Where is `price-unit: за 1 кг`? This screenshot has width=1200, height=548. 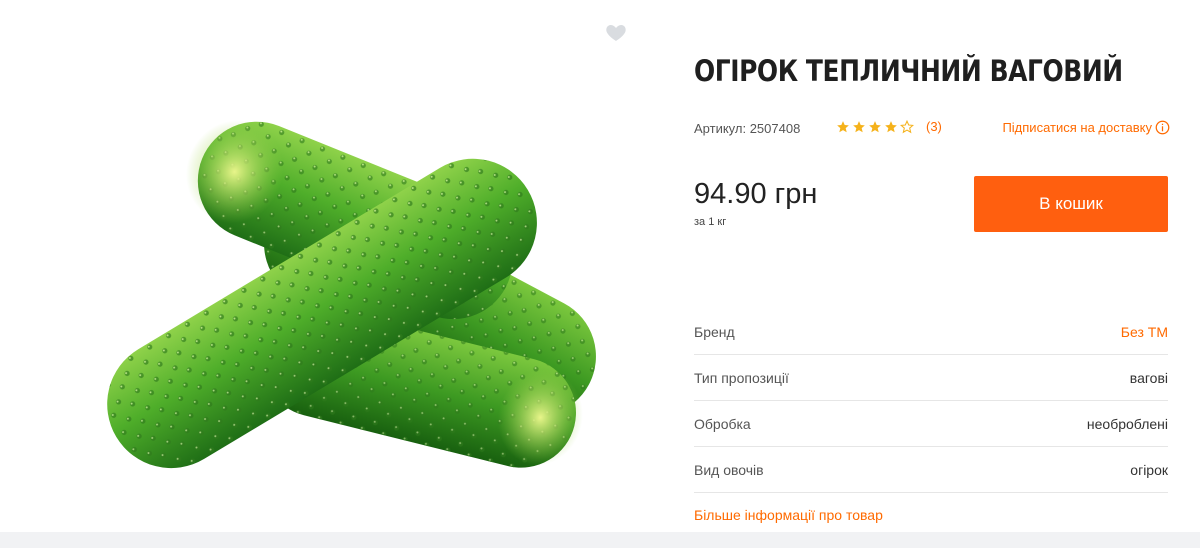 price-unit: за 1 кг is located at coordinates (710, 222).